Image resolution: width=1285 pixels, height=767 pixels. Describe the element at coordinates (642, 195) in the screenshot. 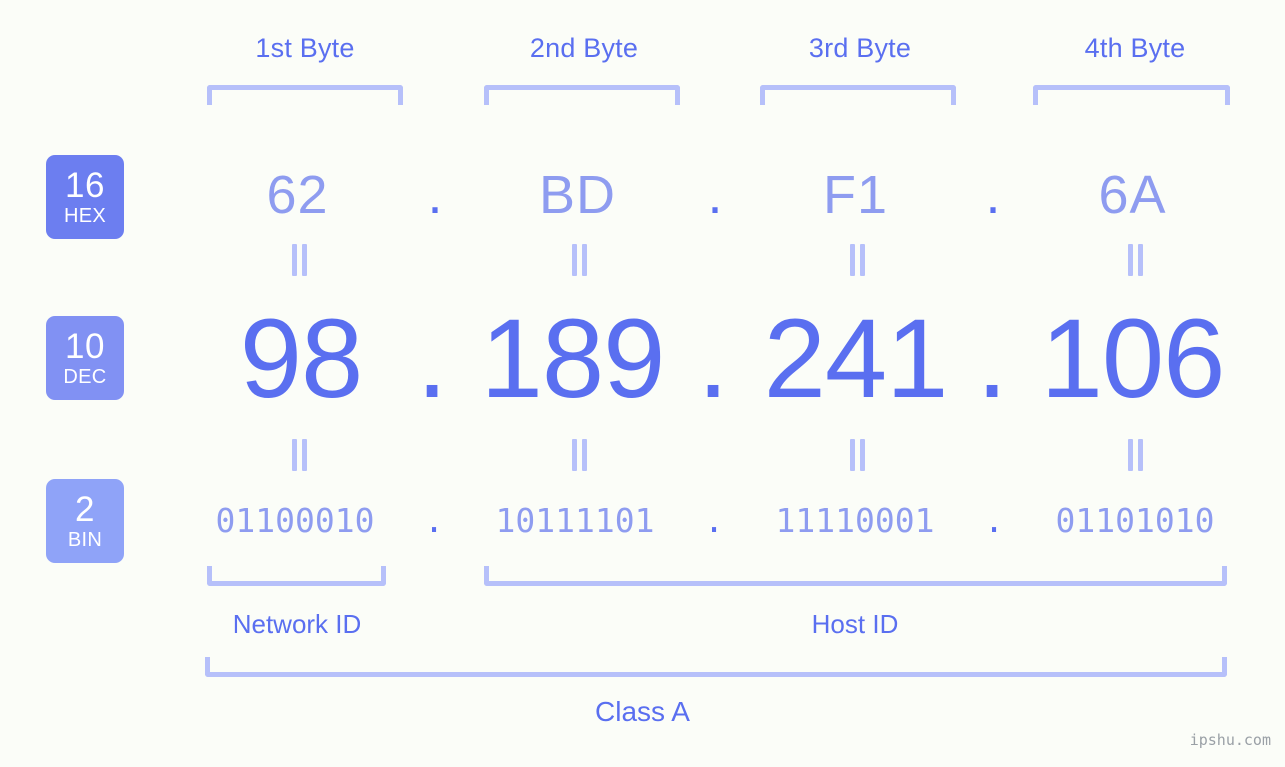

I see `hex-value-row: 62 . BD . F1 . 6A` at that location.